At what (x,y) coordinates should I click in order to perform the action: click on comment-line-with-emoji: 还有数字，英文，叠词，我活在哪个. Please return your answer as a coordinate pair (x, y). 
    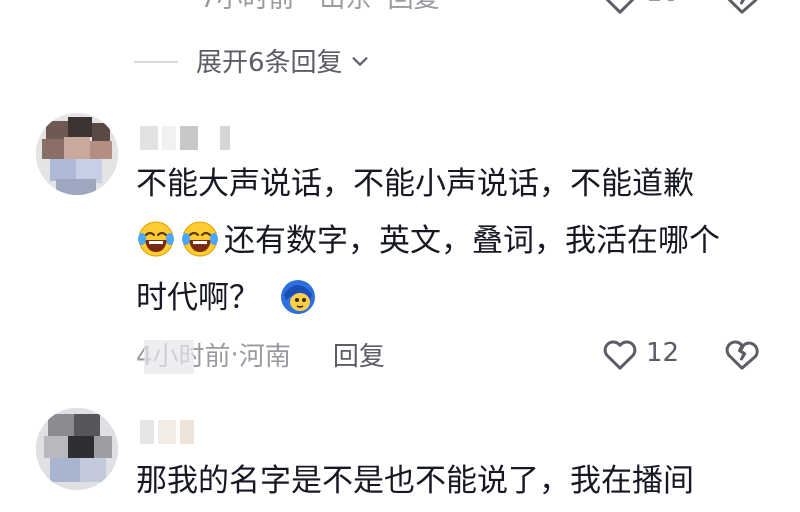
    Looking at the image, I should click on (446, 241).